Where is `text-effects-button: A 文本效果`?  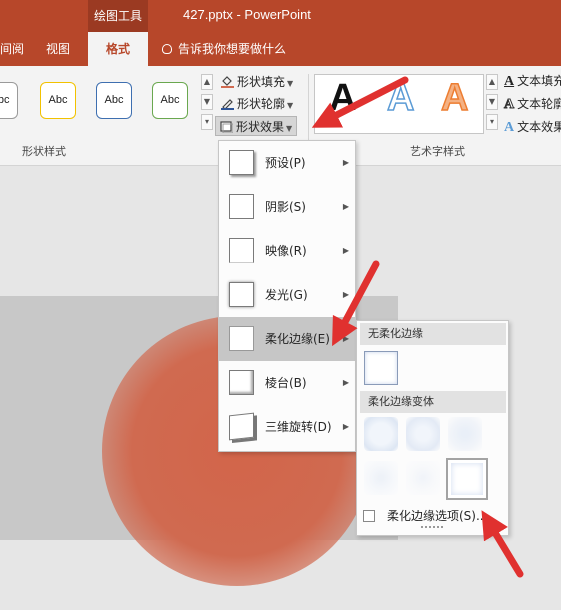
text-effects-button: A 文本效果 is located at coordinates (532, 127).